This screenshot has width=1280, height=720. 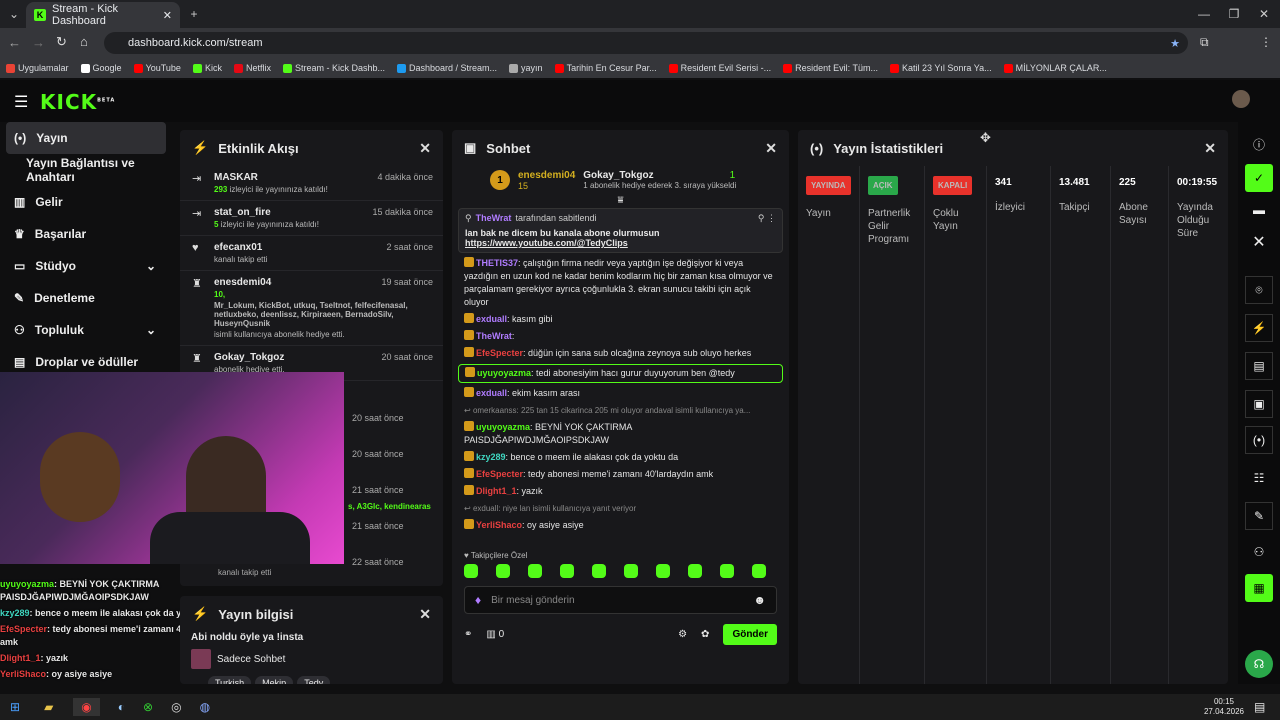 I want to click on emoji-icon: ☻, so click(x=759, y=600).